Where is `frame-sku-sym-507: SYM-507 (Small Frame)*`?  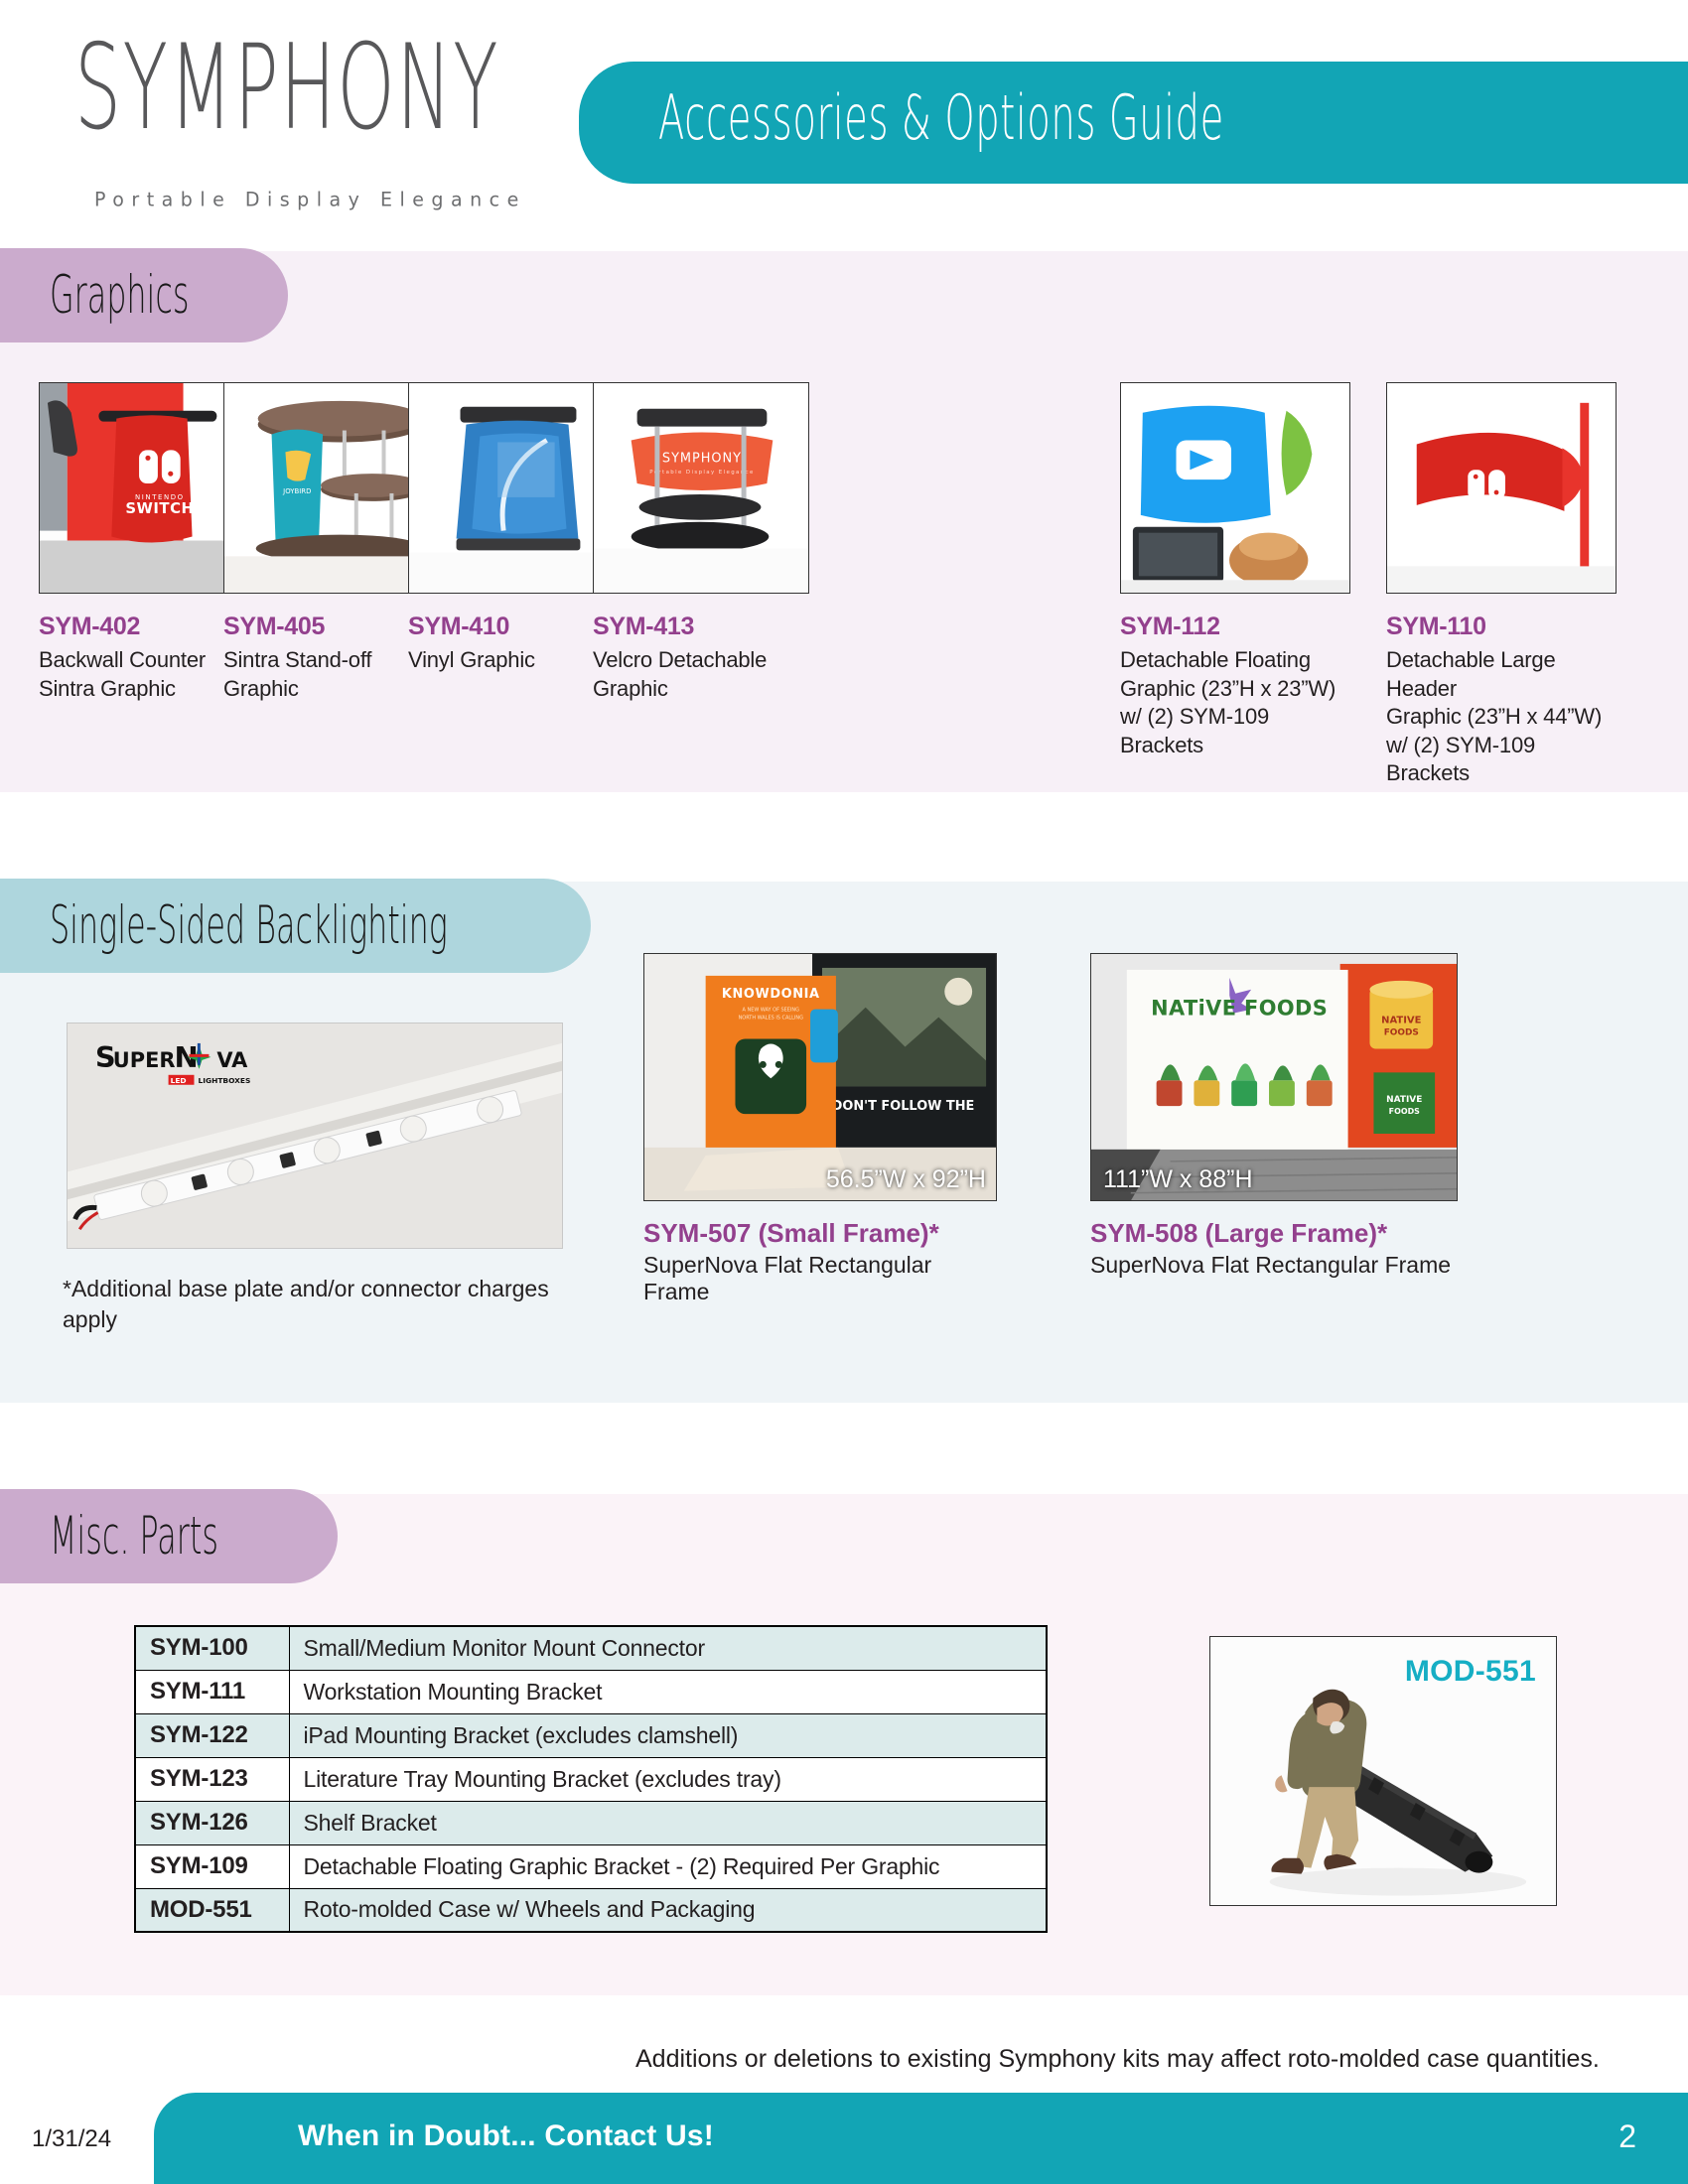
frame-sku-sym-507: SYM-507 (Small Frame)* is located at coordinates (822, 1233).